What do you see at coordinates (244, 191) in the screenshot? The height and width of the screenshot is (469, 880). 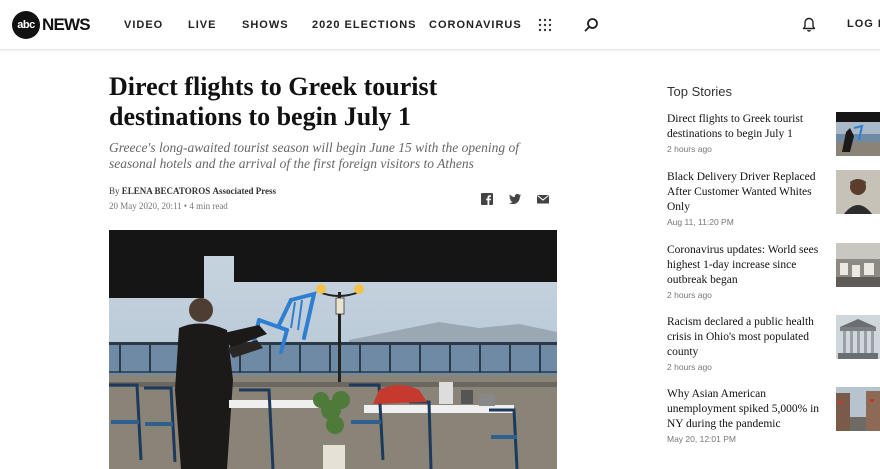 I see `article-source: Associated Press` at bounding box center [244, 191].